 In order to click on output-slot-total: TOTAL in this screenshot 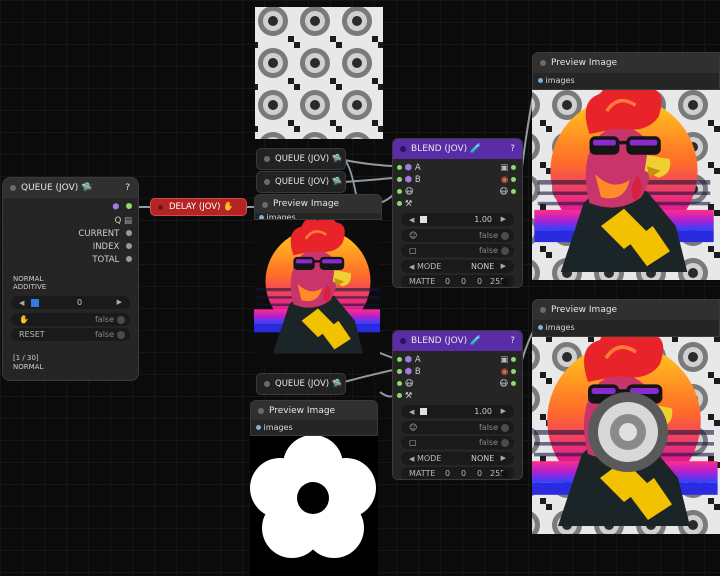, I will do `click(112, 260)`.